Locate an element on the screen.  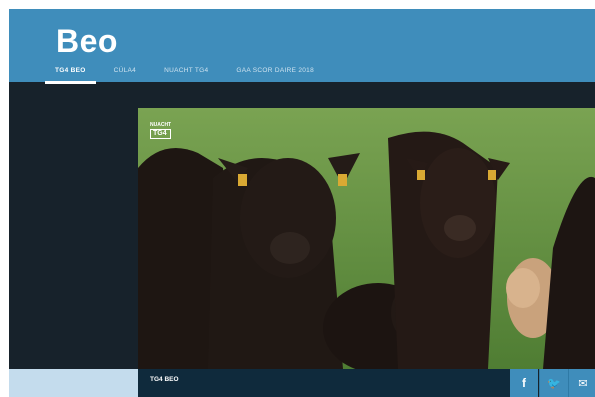
channel-logo-mark: TG4 is located at coordinates (161, 134).